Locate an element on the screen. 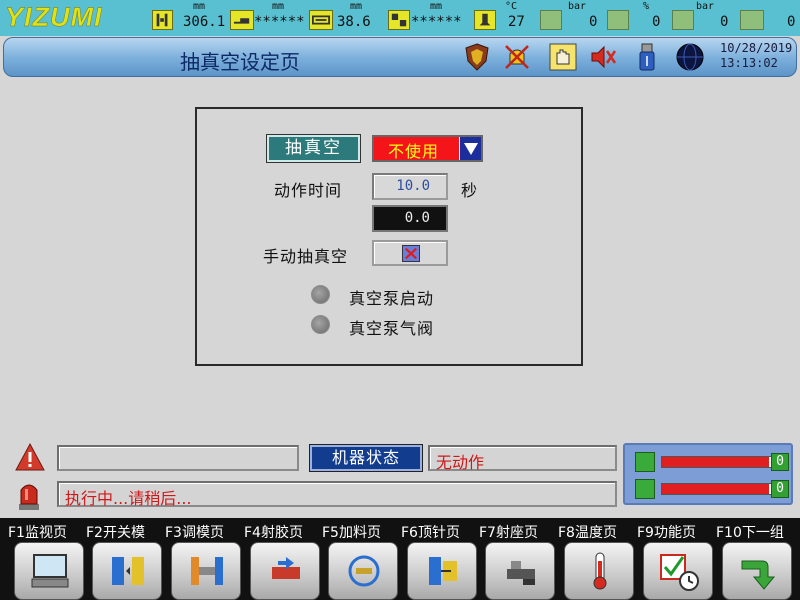 Image resolution: width=800 pixels, height=600 pixels. oil-temperature-value: 27 is located at coordinates (516, 22).